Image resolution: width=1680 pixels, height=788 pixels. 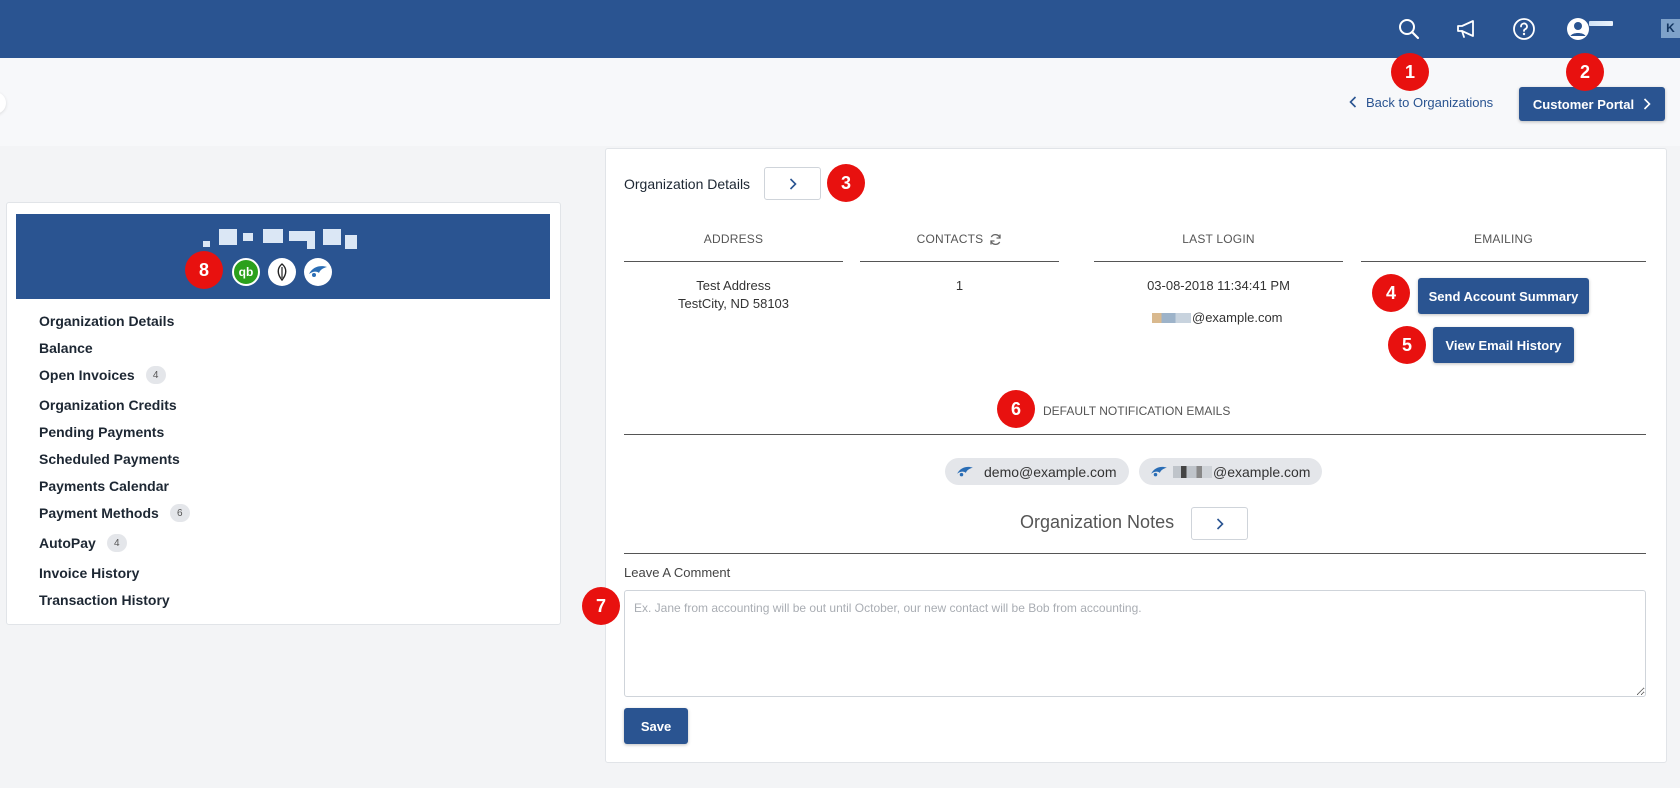 What do you see at coordinates (280, 240) in the screenshot?
I see `organization-name-redacted` at bounding box center [280, 240].